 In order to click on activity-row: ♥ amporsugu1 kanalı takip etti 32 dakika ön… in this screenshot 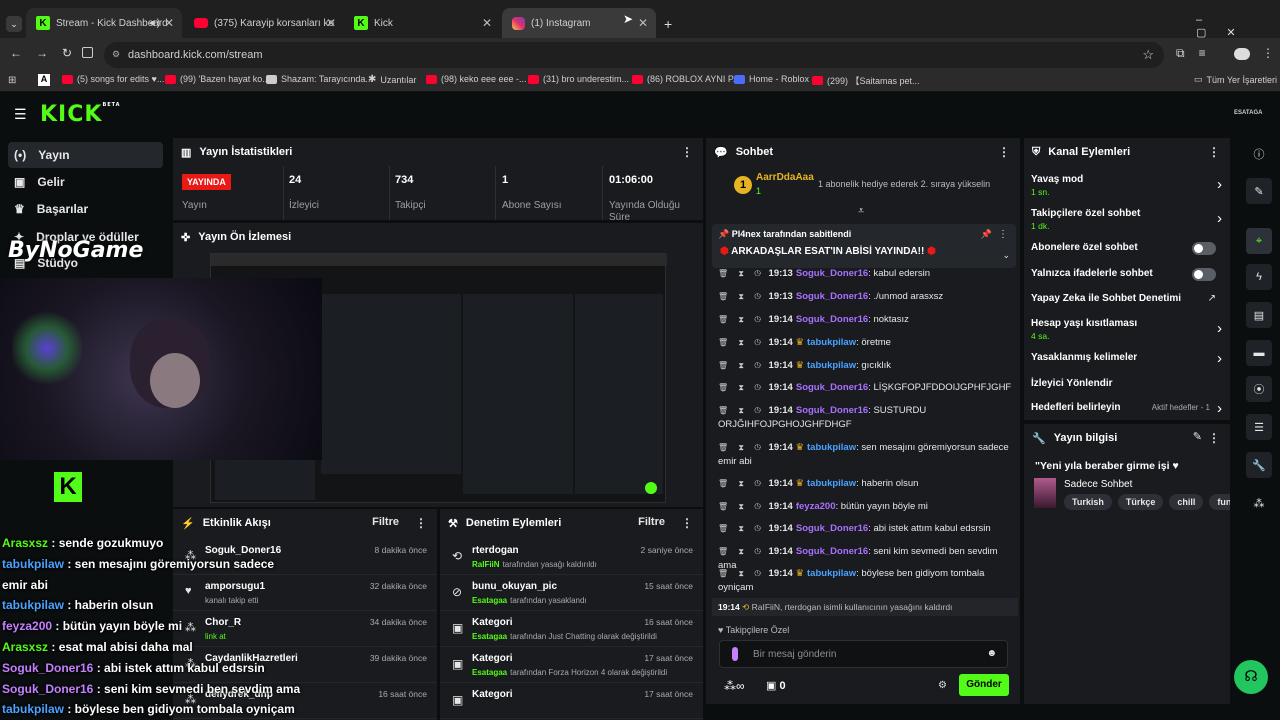, I will do `click(305, 594)`.